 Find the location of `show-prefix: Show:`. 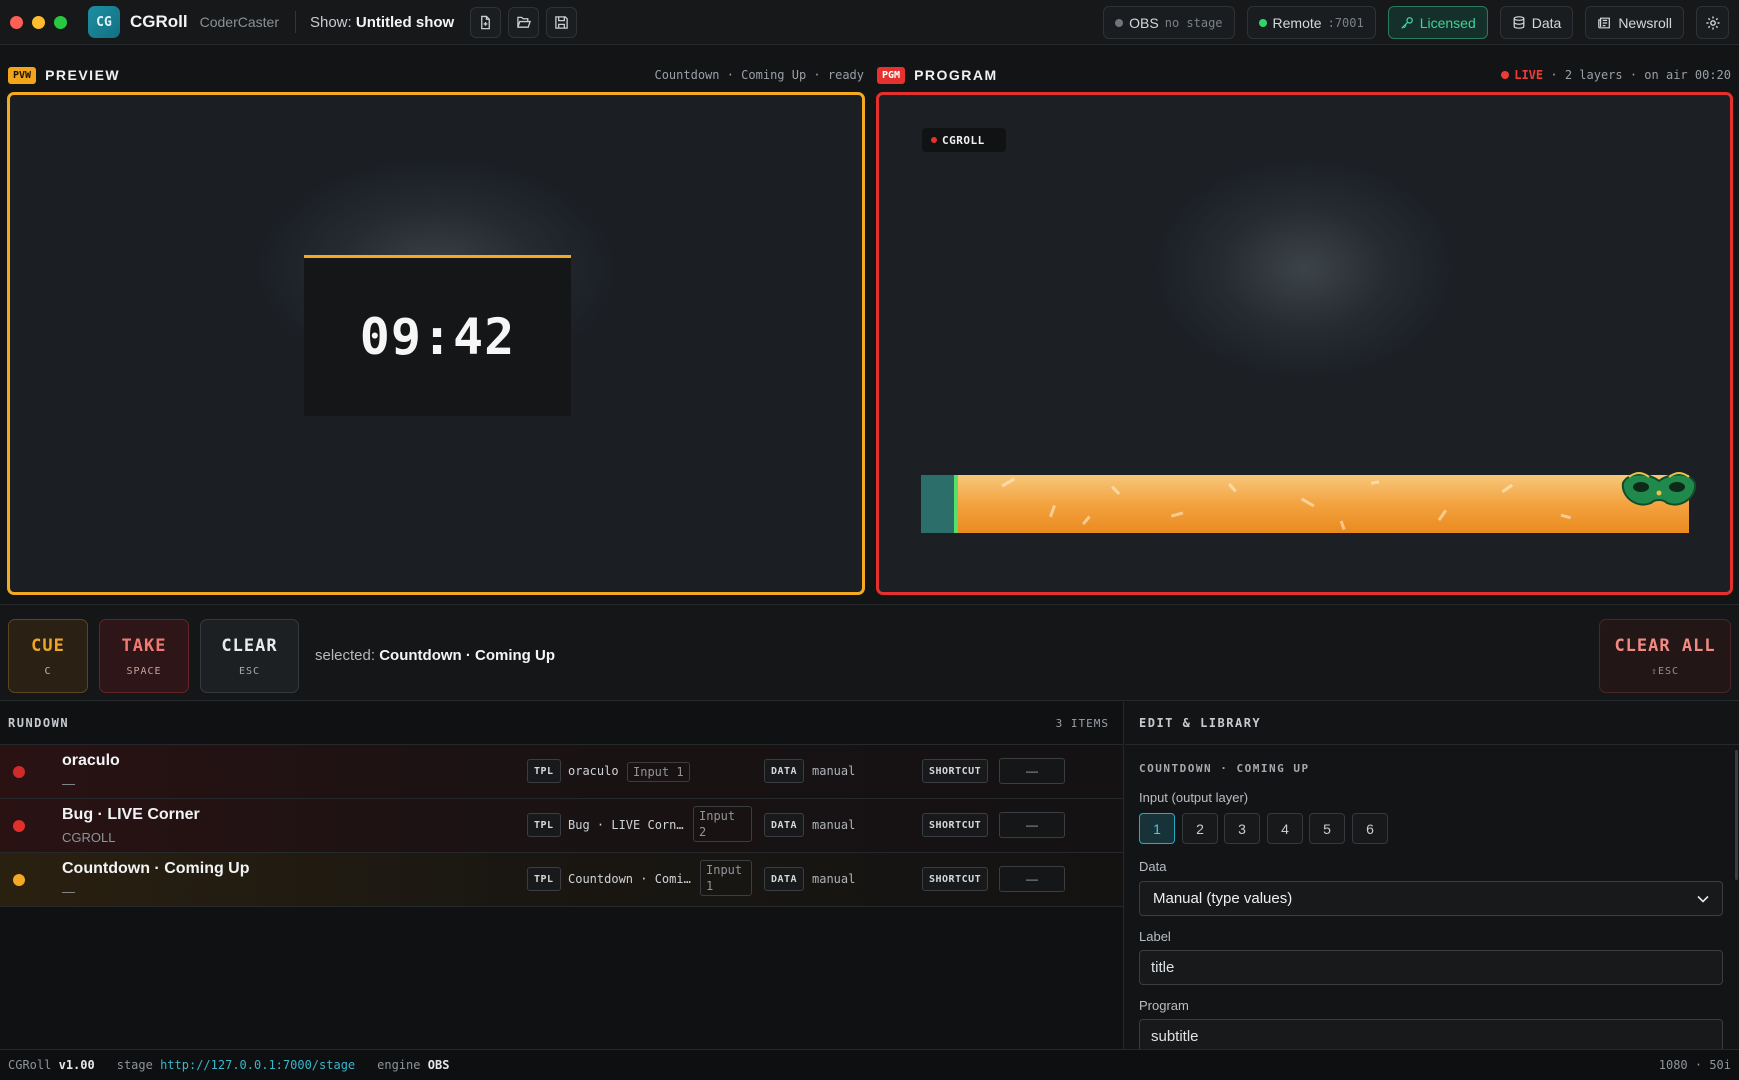

show-prefix: Show: is located at coordinates (330, 22).